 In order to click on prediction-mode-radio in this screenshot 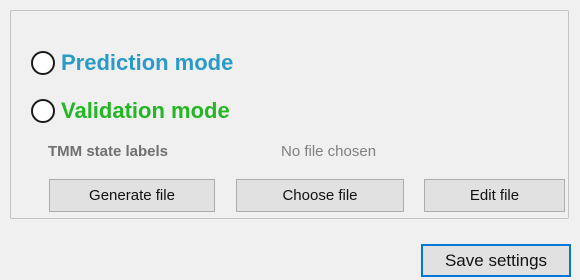, I will do `click(43, 63)`.